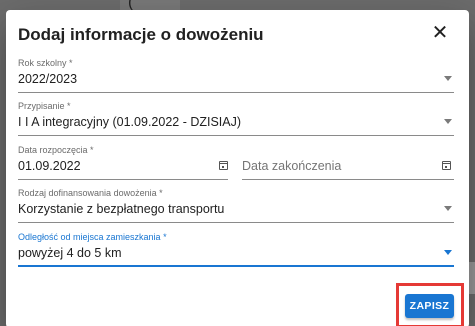  Describe the element at coordinates (446, 165) in the screenshot. I see `end-date-calendar-icon` at that location.